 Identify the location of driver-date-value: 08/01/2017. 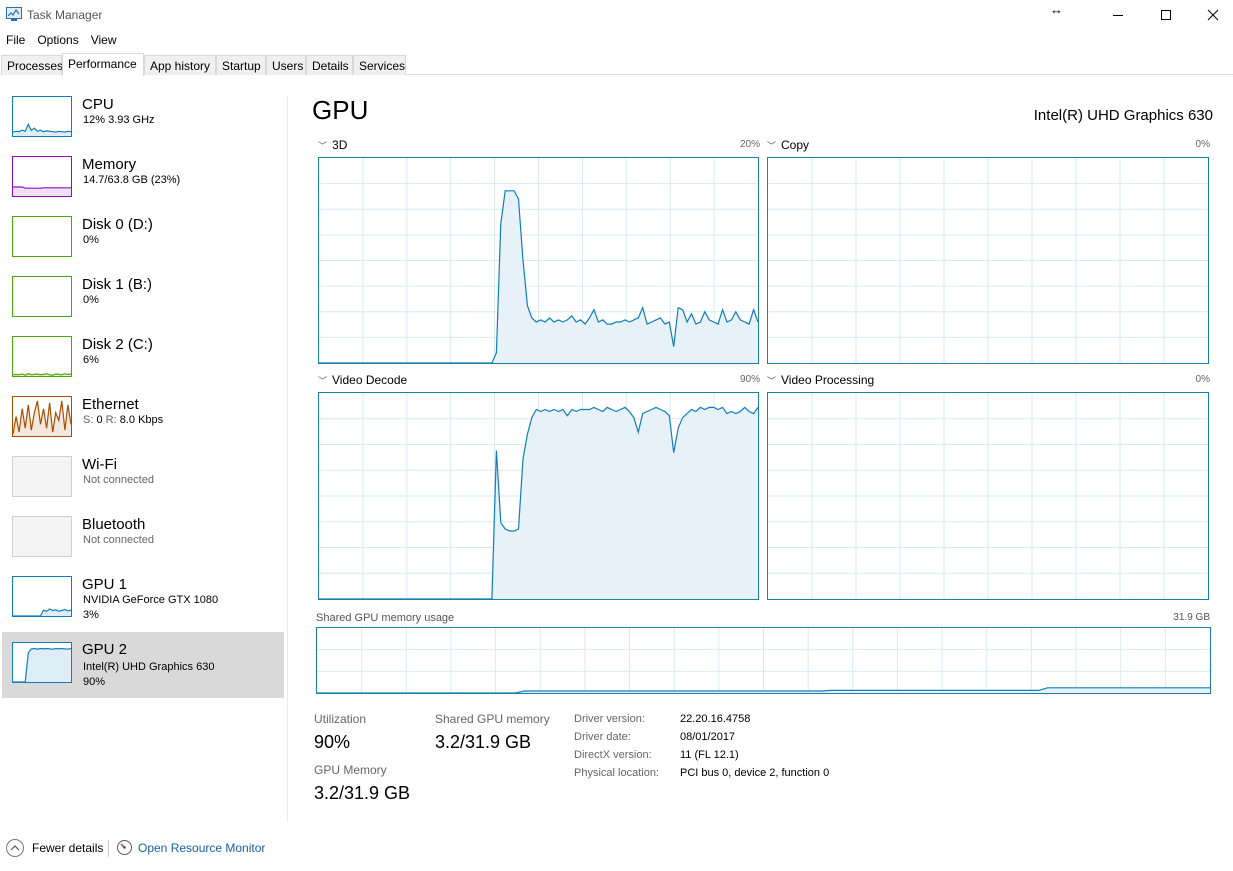
(708, 737).